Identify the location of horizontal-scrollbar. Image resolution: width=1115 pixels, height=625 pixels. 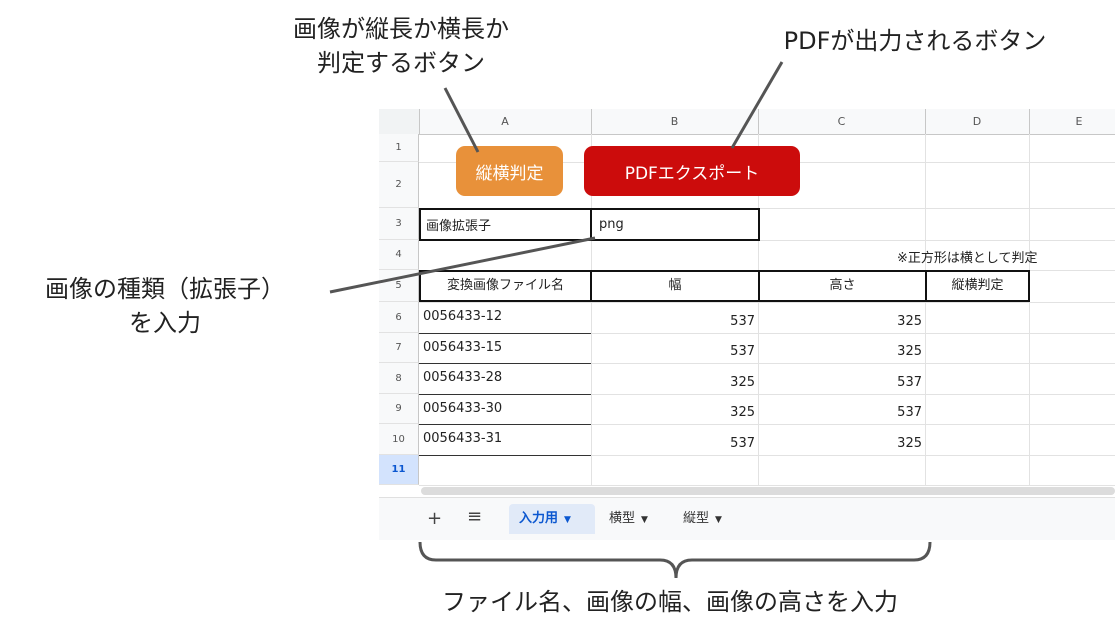
(768, 491).